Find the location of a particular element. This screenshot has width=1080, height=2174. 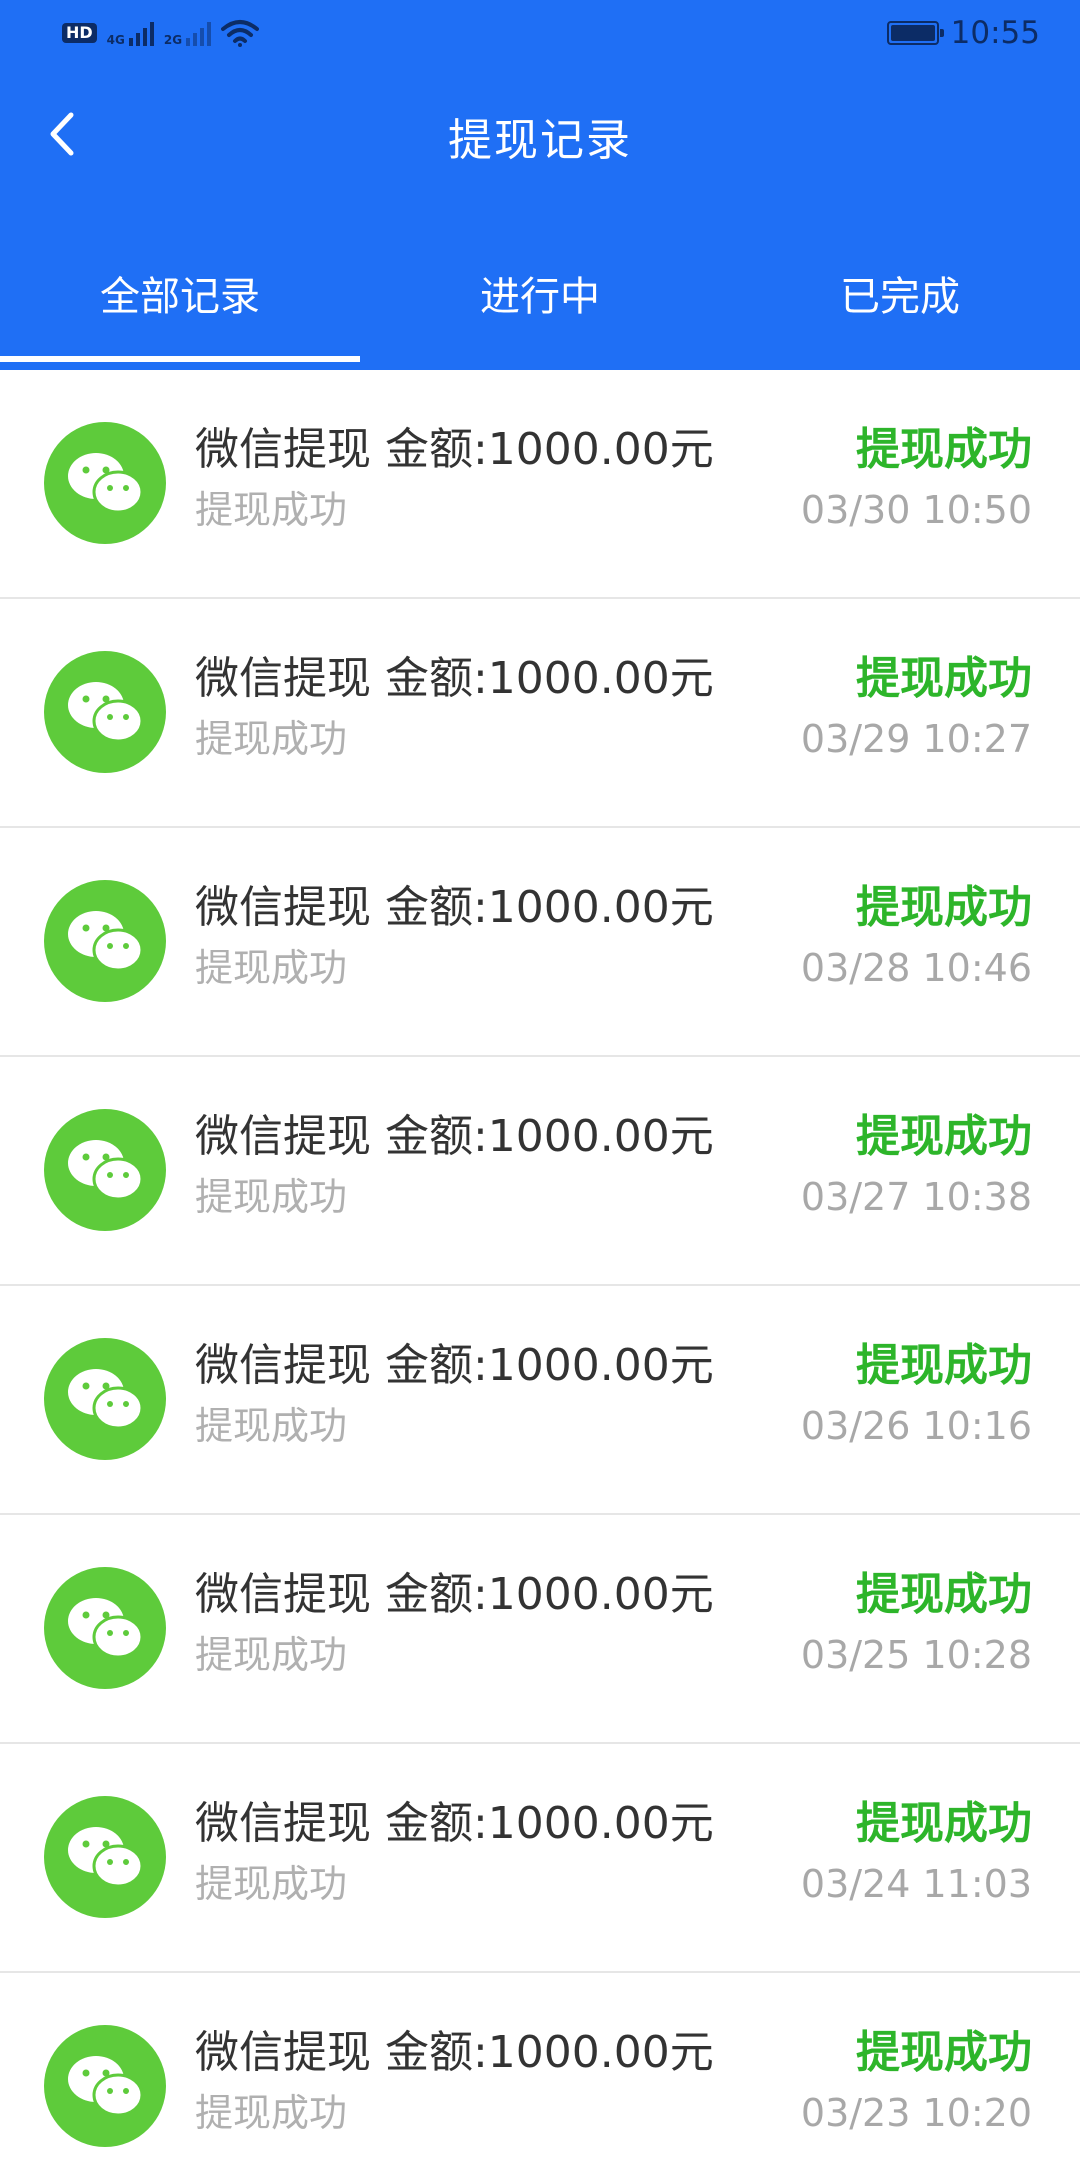

record-time: 03/28 10:46 is located at coordinates (916, 968).